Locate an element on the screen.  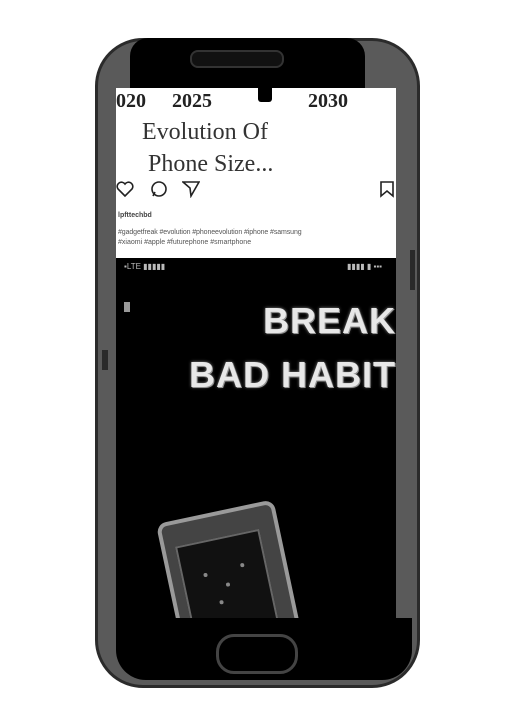
comment-icon is located at coordinates (159, 189).